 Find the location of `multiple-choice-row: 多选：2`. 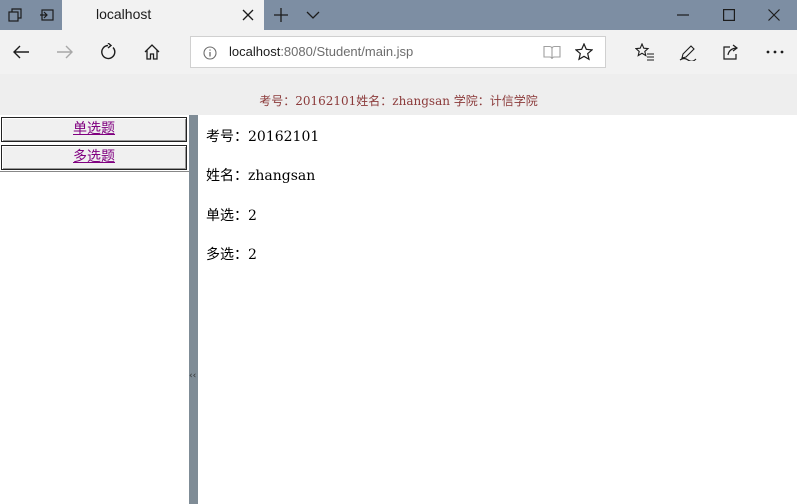

multiple-choice-row: 多选：2 is located at coordinates (231, 254).